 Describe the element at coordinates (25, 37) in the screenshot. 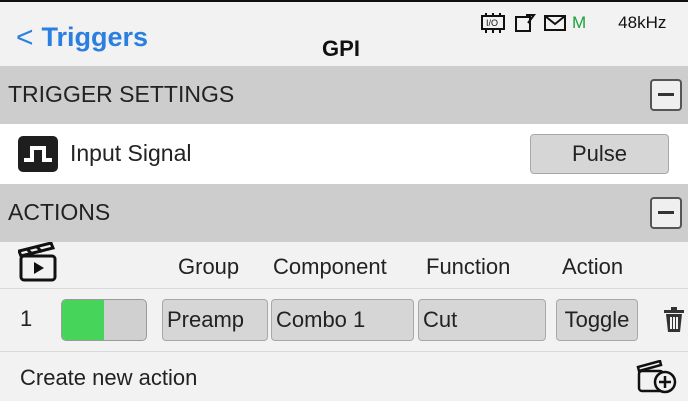

I see `chevron-left-icon: <` at that location.